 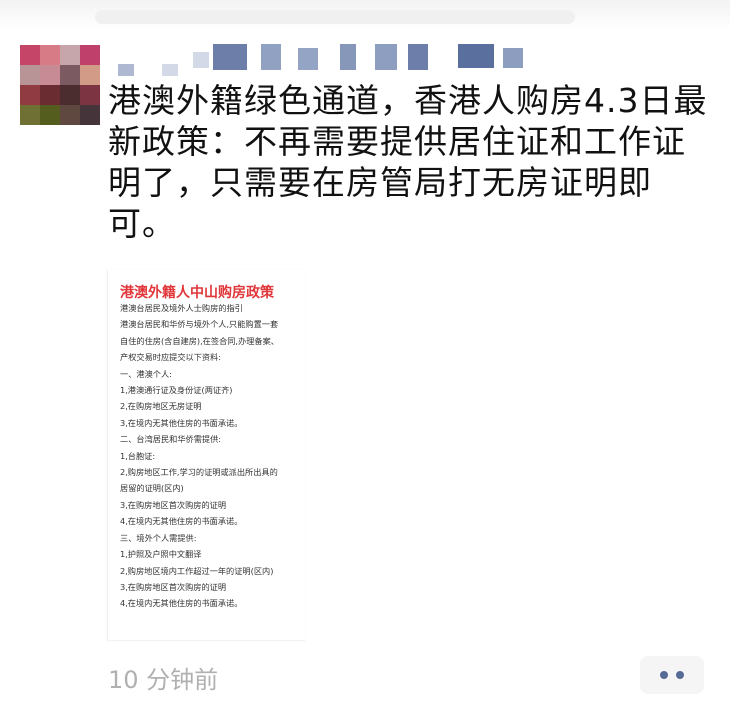 I want to click on image-text-line: 二、台湾居民和华侨需提供:, so click(x=171, y=439).